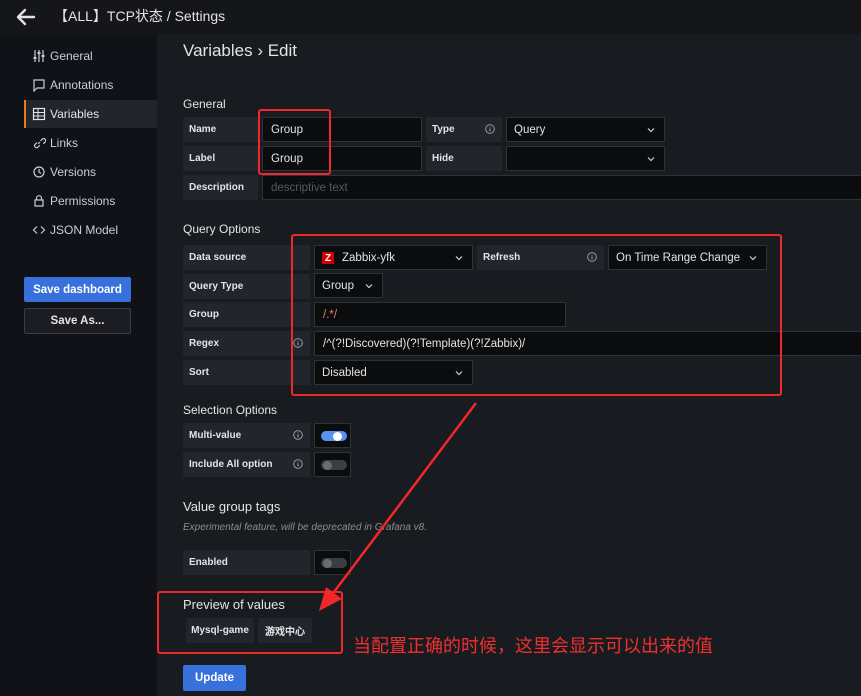 This screenshot has height=696, width=861. What do you see at coordinates (430, 17) in the screenshot?
I see `top-bar: 【ALL】TCP状态 / Settings` at bounding box center [430, 17].